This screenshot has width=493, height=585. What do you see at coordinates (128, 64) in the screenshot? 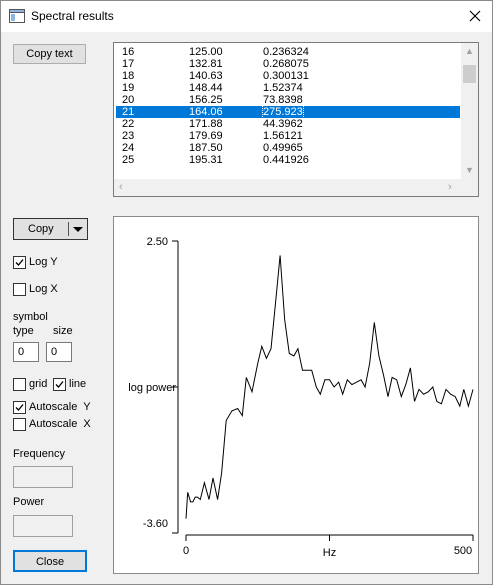
I see `index-cell: 17` at bounding box center [128, 64].